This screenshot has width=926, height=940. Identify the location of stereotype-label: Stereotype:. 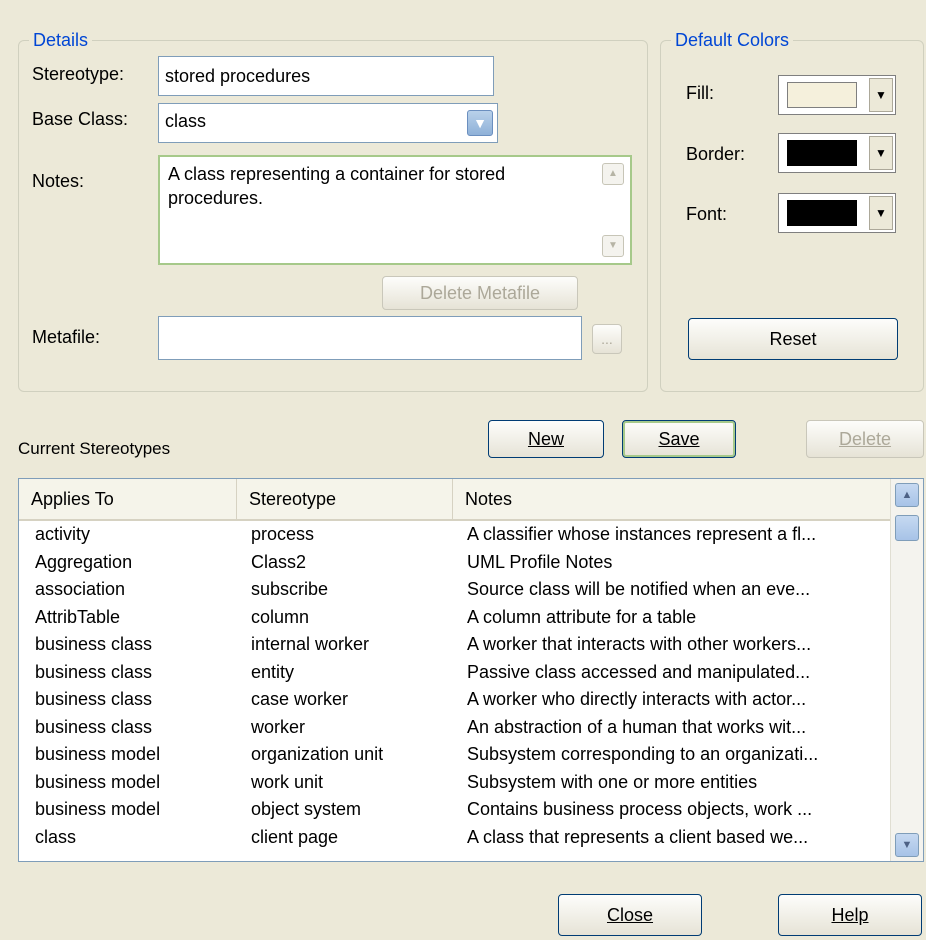
(78, 74).